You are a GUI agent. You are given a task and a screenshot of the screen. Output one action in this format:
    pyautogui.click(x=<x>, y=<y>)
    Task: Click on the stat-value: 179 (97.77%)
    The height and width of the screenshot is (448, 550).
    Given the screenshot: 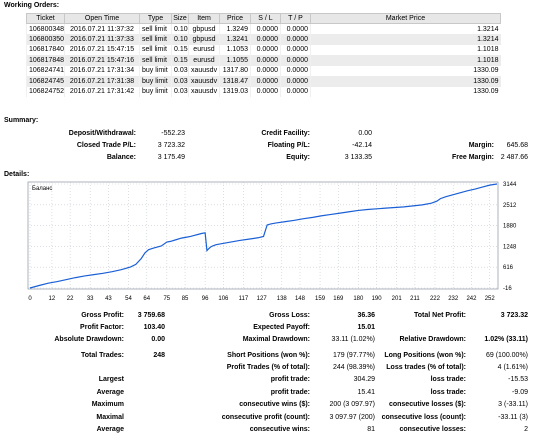 What is the action you would take?
    pyautogui.click(x=353, y=355)
    